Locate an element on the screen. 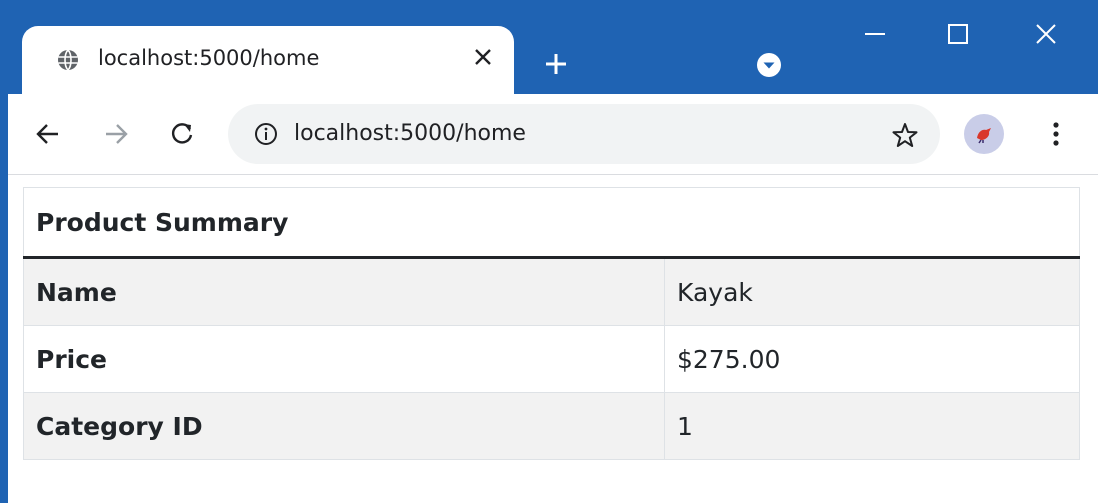 The image size is (1098, 503). globe-icon is located at coordinates (68, 60).